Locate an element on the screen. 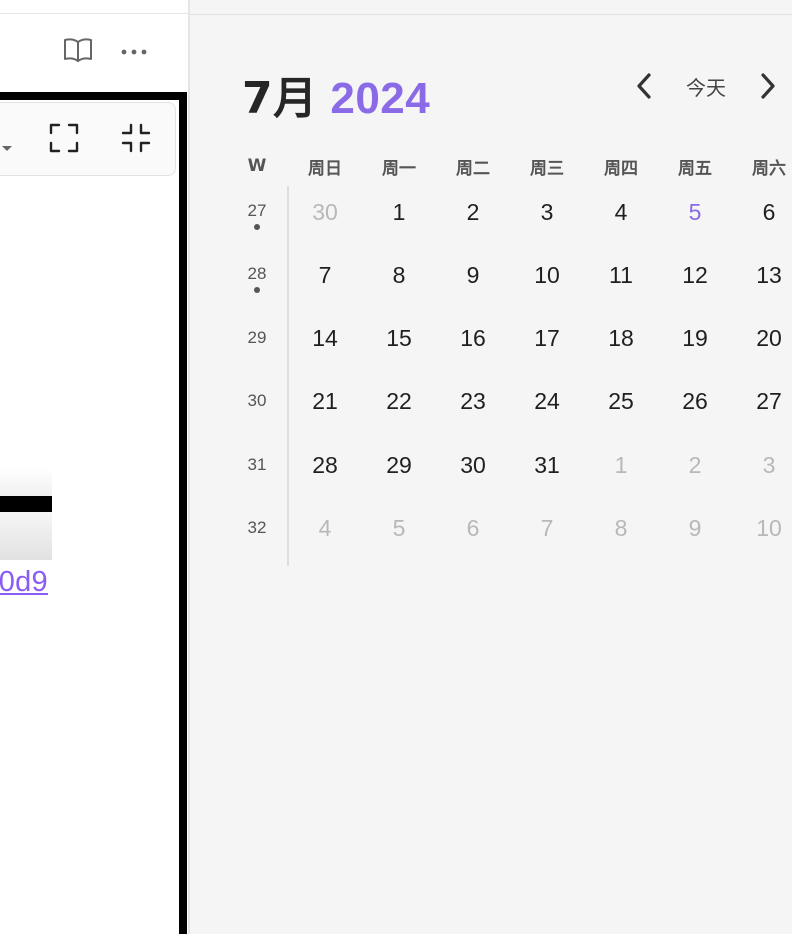 Image resolution: width=792 pixels, height=934 pixels. week-number-label: 32 is located at coordinates (257, 527).